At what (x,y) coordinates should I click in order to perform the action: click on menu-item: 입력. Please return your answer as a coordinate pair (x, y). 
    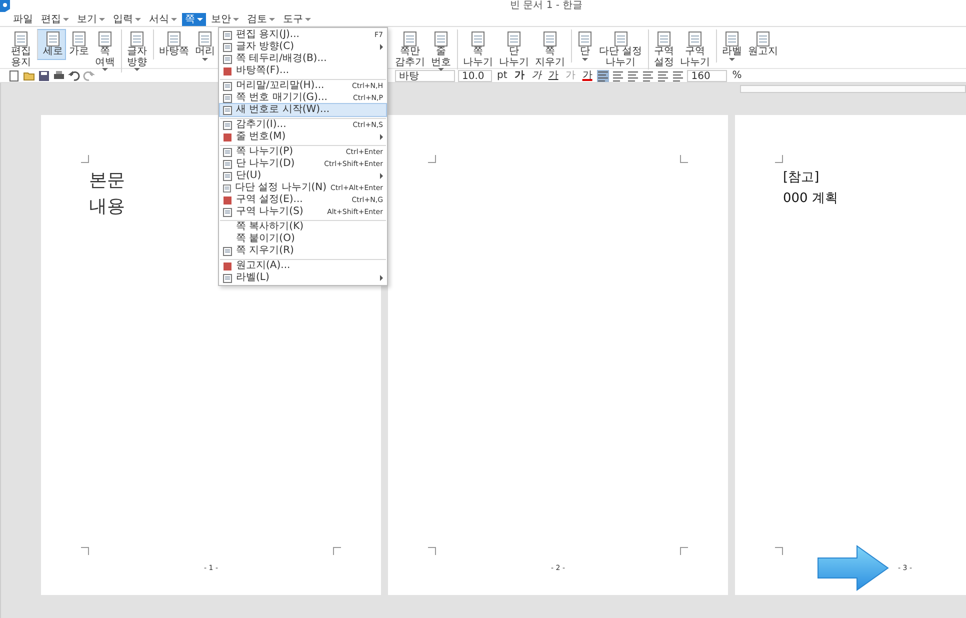
    Looking at the image, I should click on (127, 19).